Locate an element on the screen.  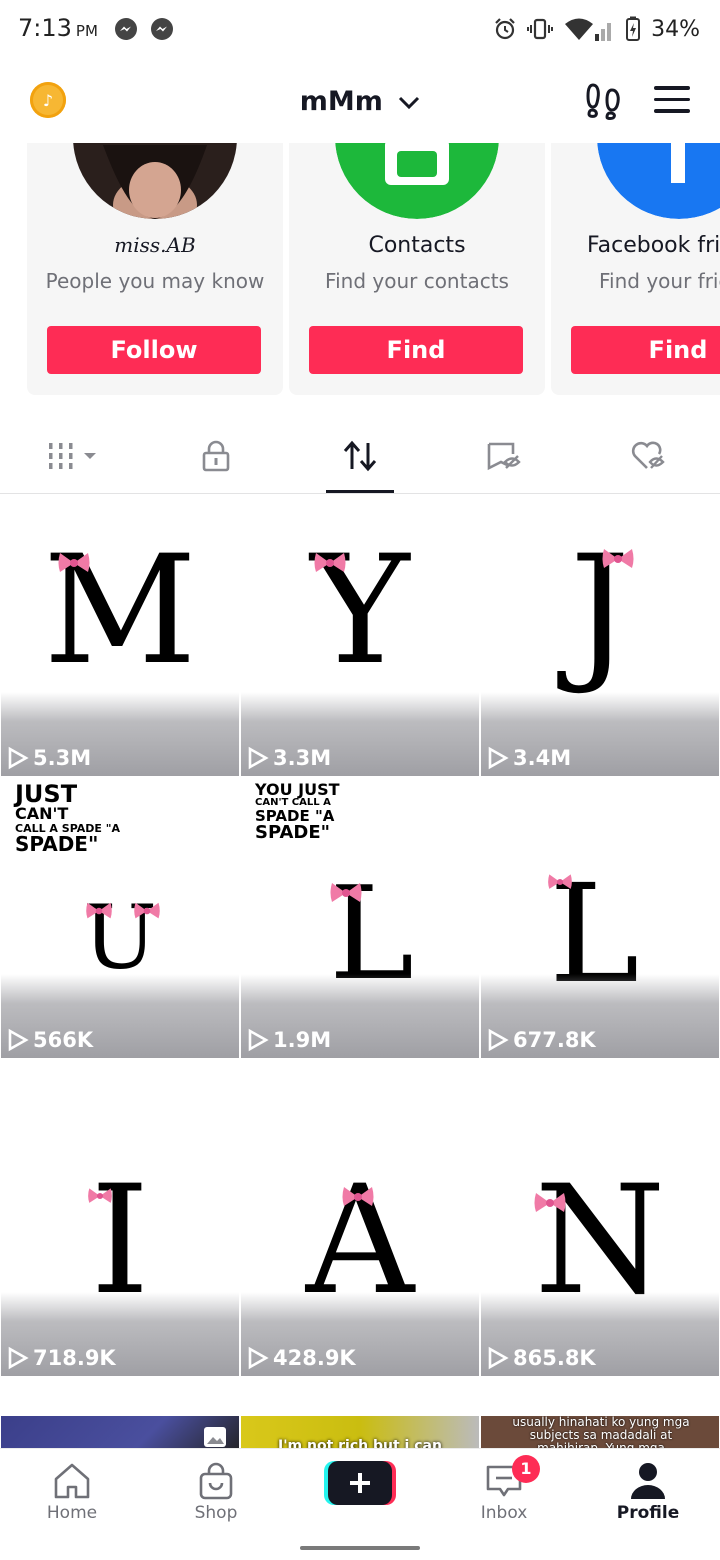
view-count: 677.8K is located at coordinates (541, 1040).